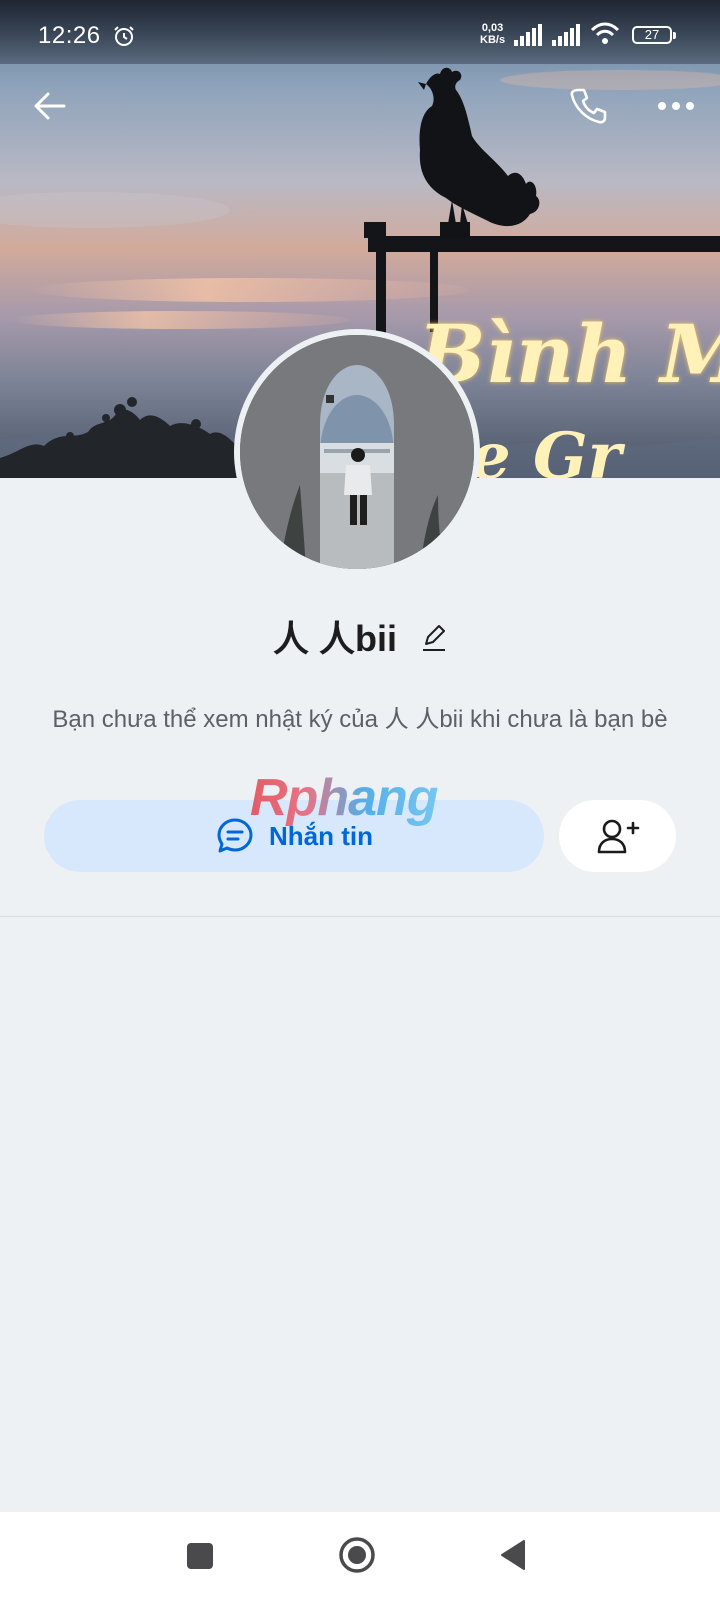 The width and height of the screenshot is (720, 1600). What do you see at coordinates (654, 35) in the screenshot?
I see `battery-indicator: 27` at bounding box center [654, 35].